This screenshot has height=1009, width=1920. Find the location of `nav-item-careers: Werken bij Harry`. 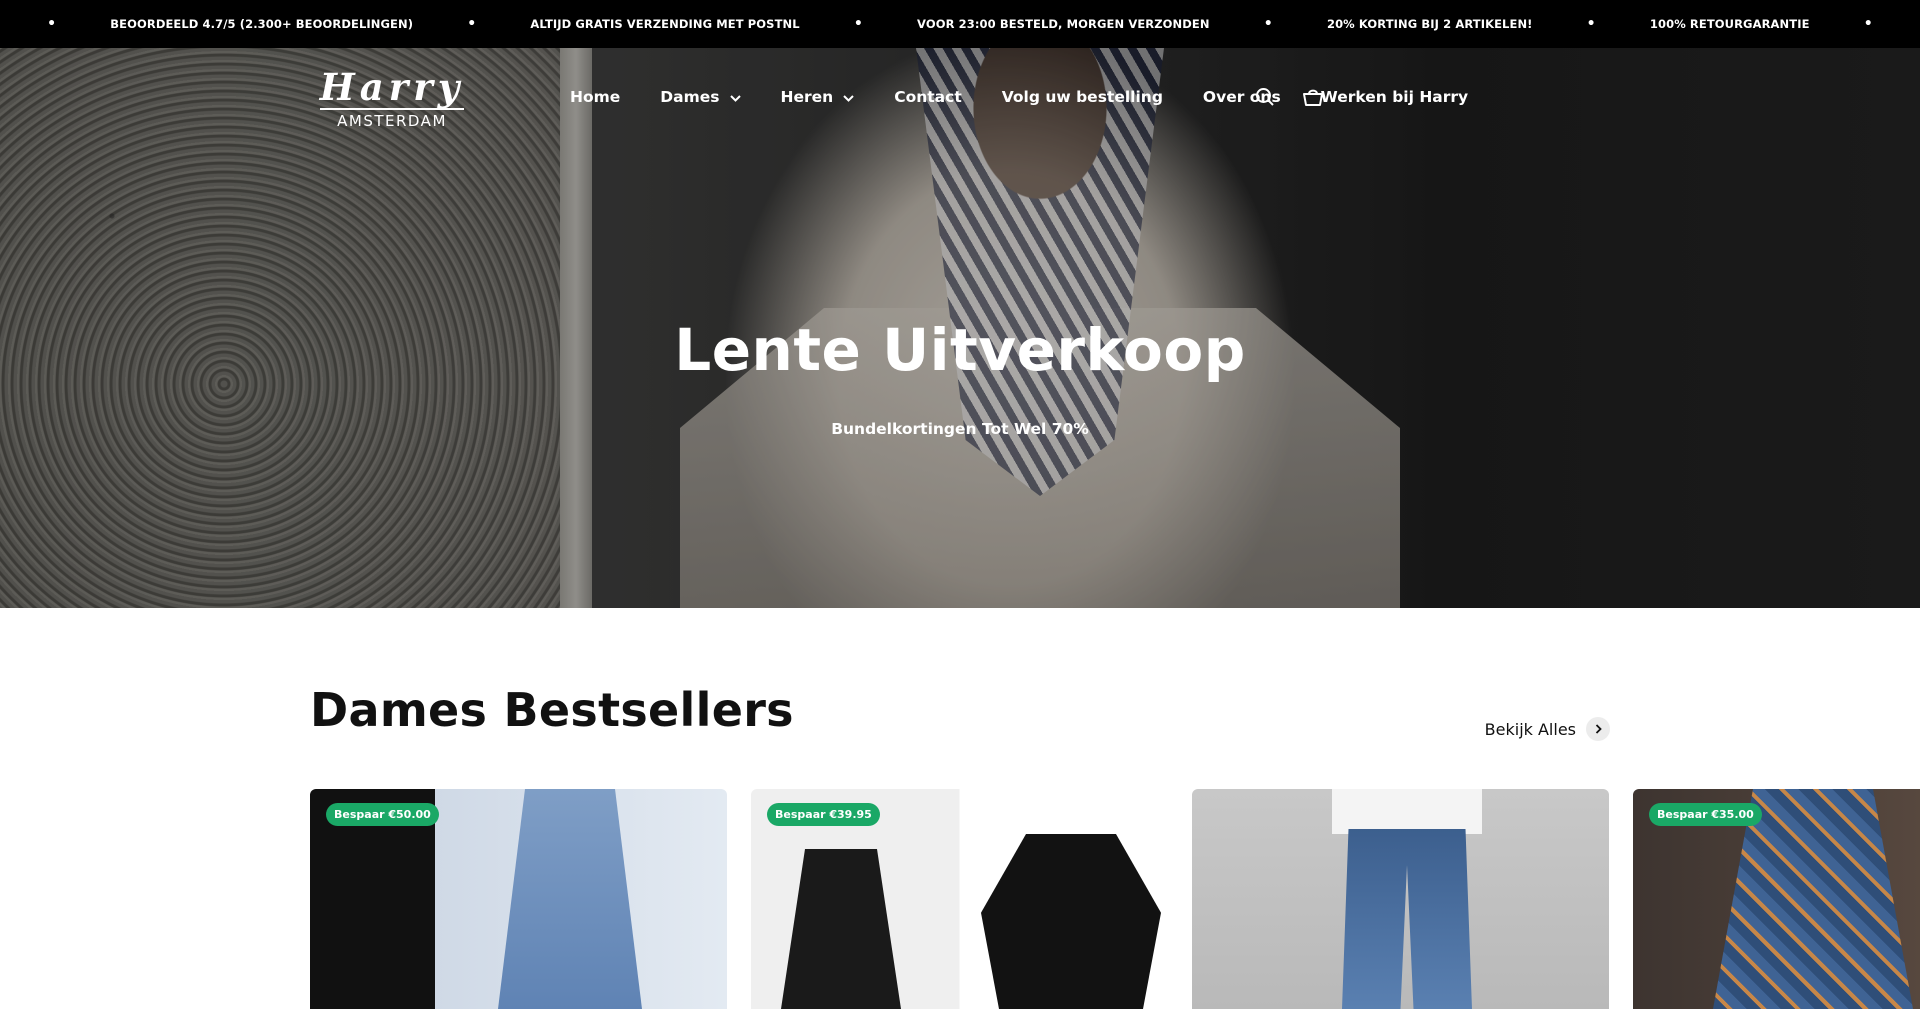

nav-item-careers: Werken bij Harry is located at coordinates (1394, 97).